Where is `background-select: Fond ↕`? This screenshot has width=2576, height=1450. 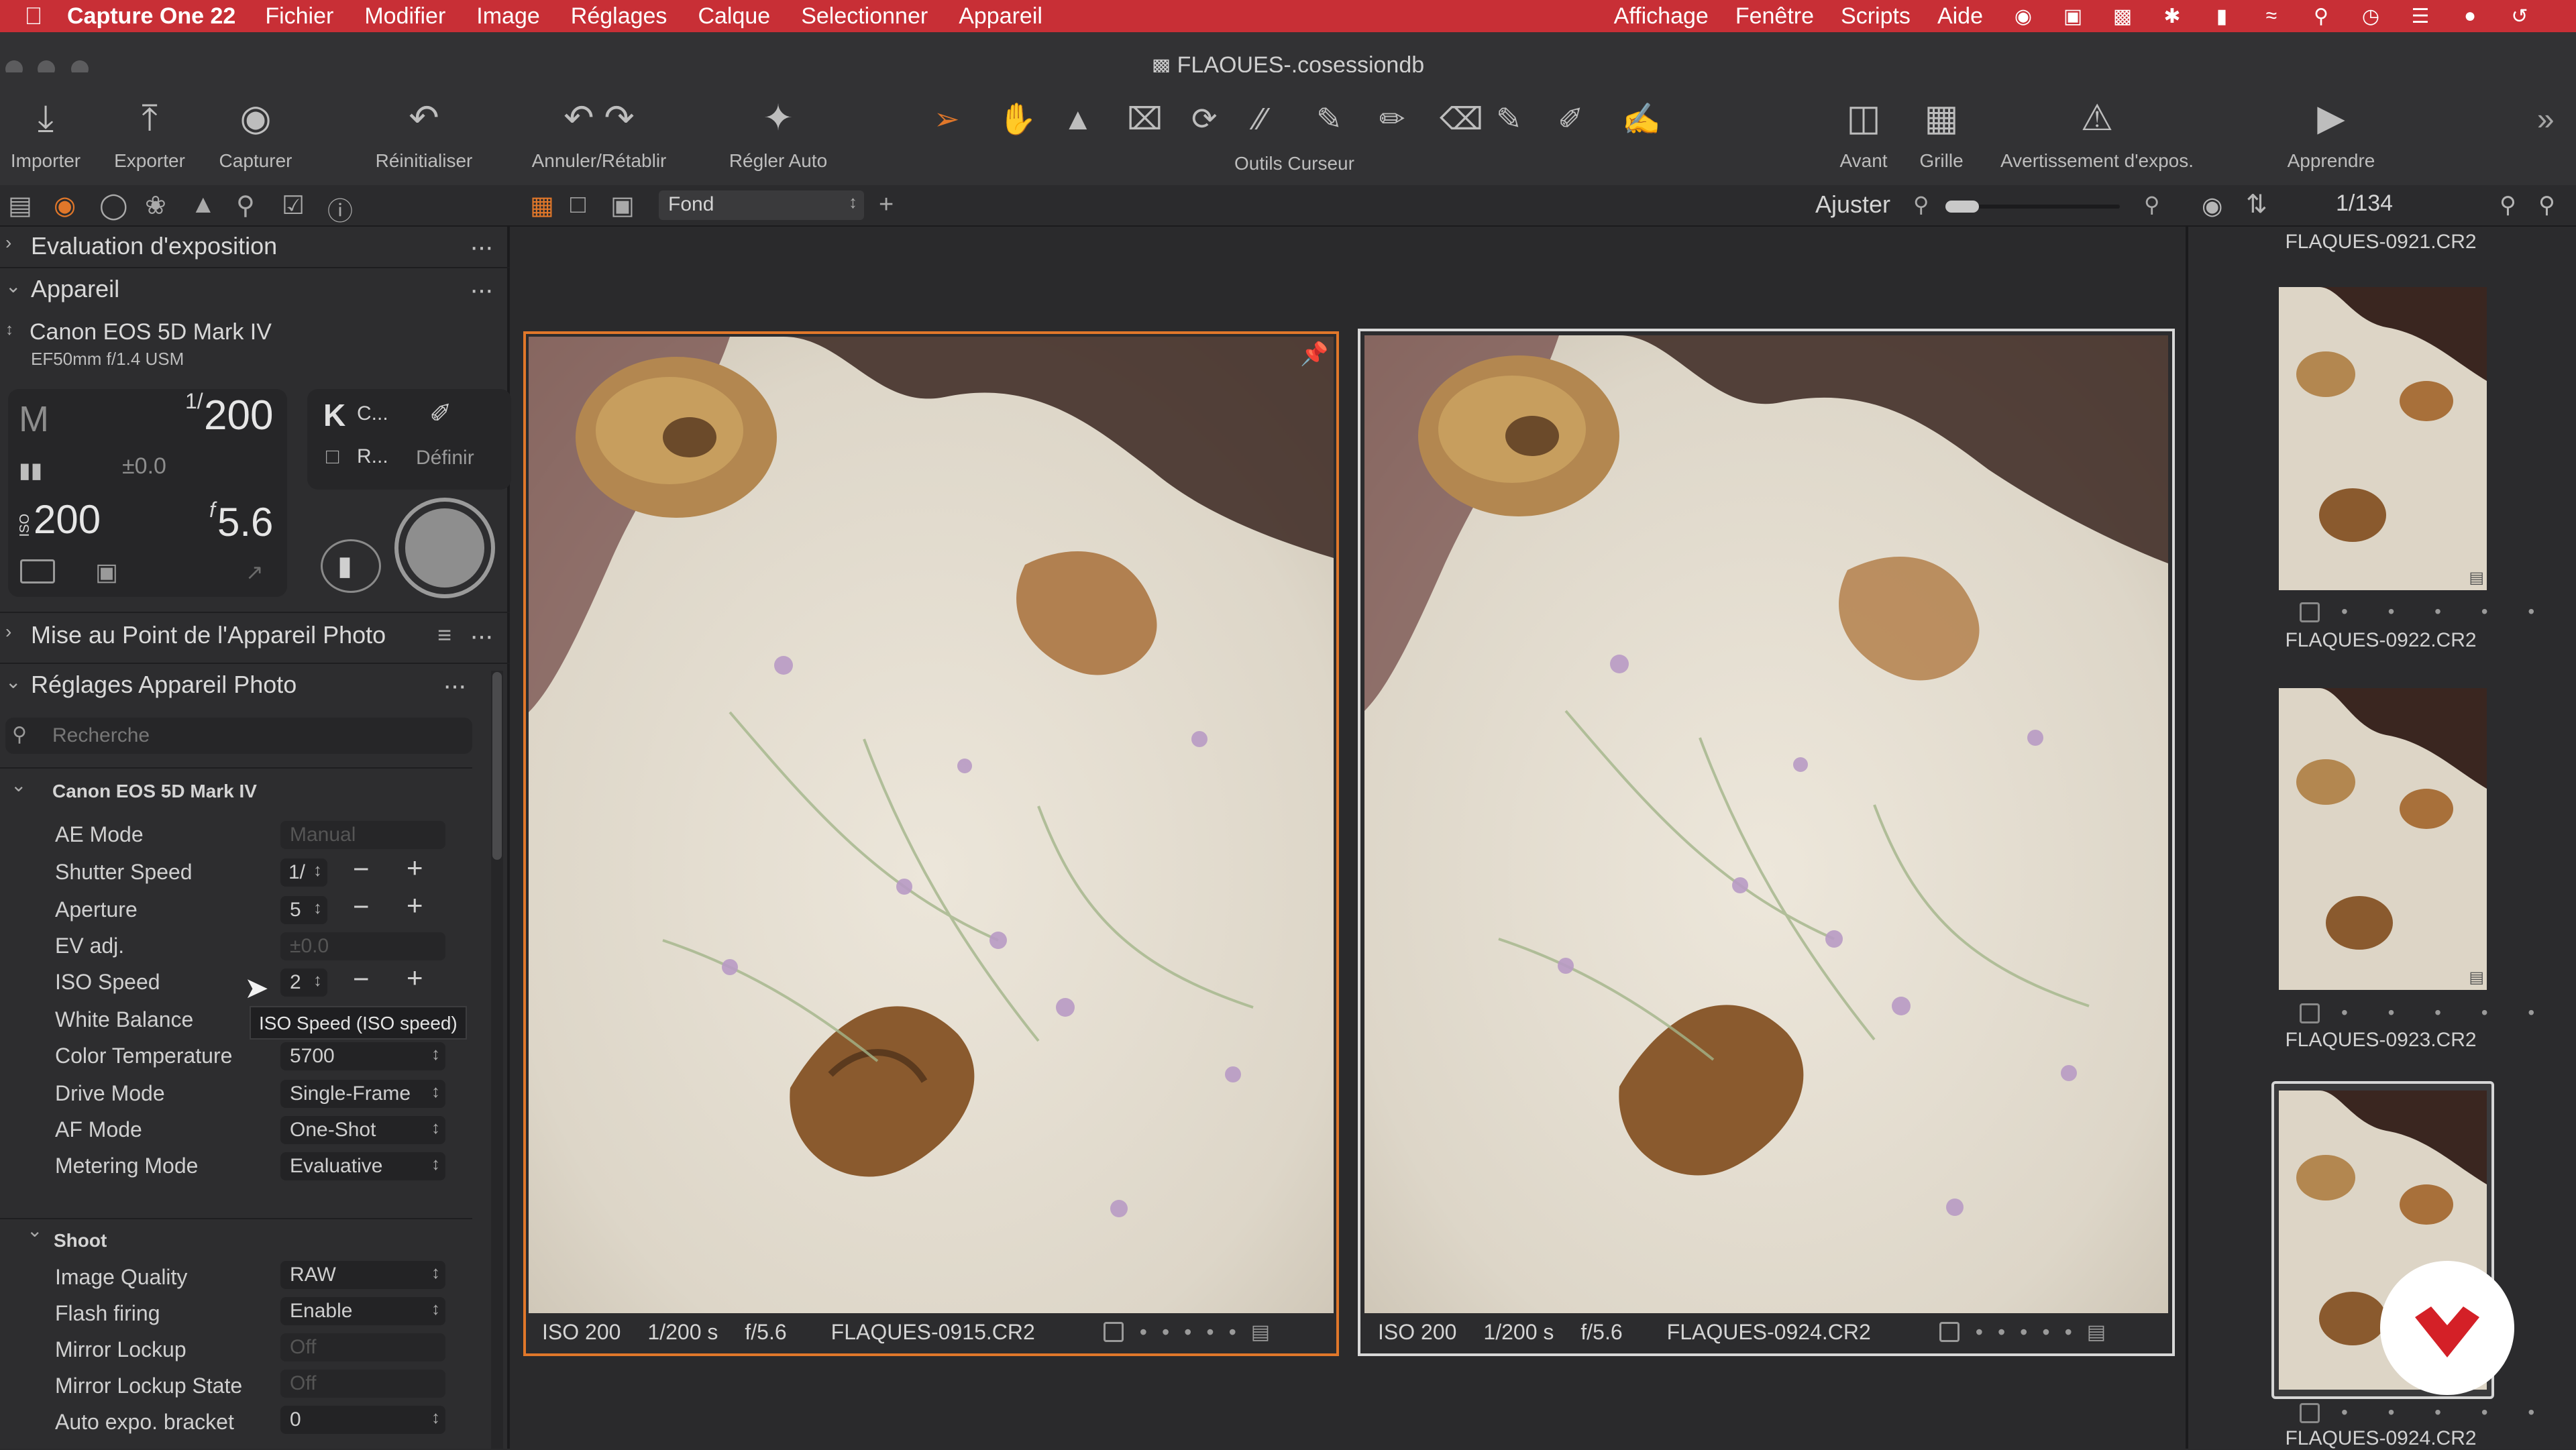
background-select: Fond ↕ is located at coordinates (761, 205).